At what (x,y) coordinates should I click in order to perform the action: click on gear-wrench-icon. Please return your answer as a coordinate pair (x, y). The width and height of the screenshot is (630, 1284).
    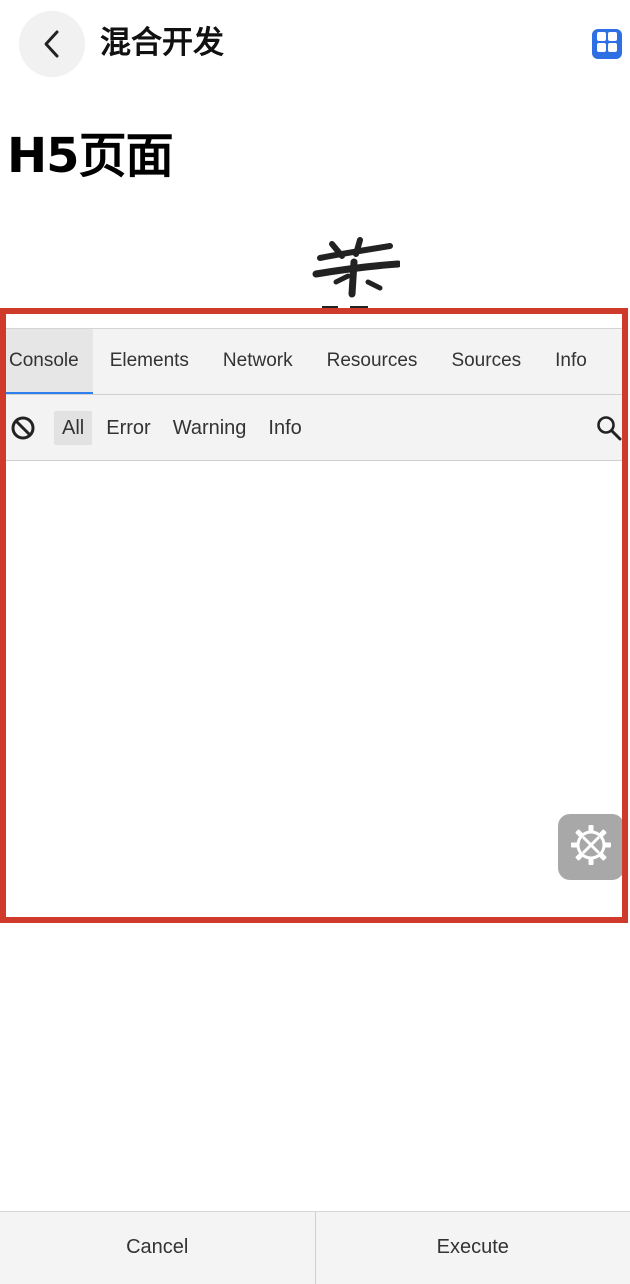
    Looking at the image, I should click on (591, 847).